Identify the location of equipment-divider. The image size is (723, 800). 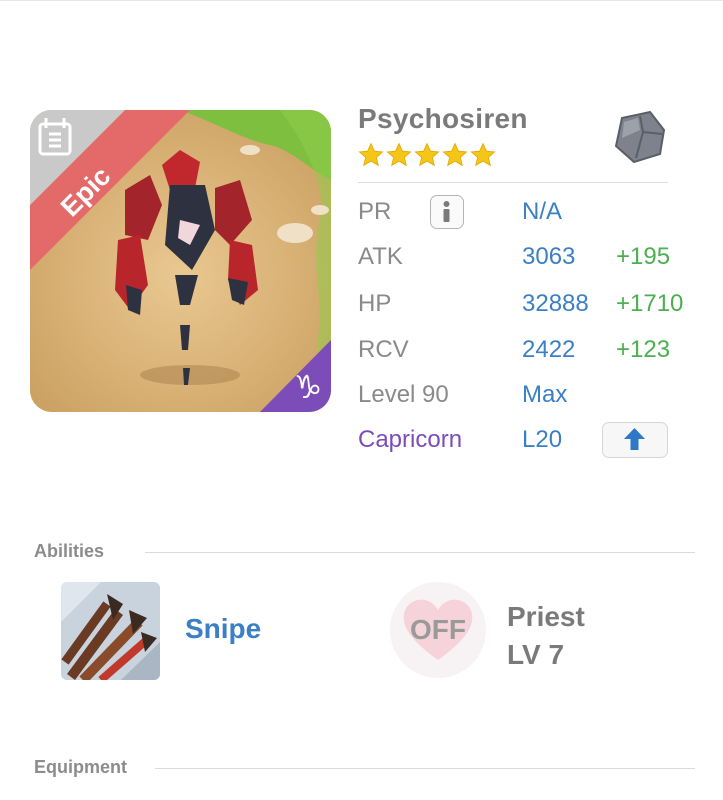
(425, 768).